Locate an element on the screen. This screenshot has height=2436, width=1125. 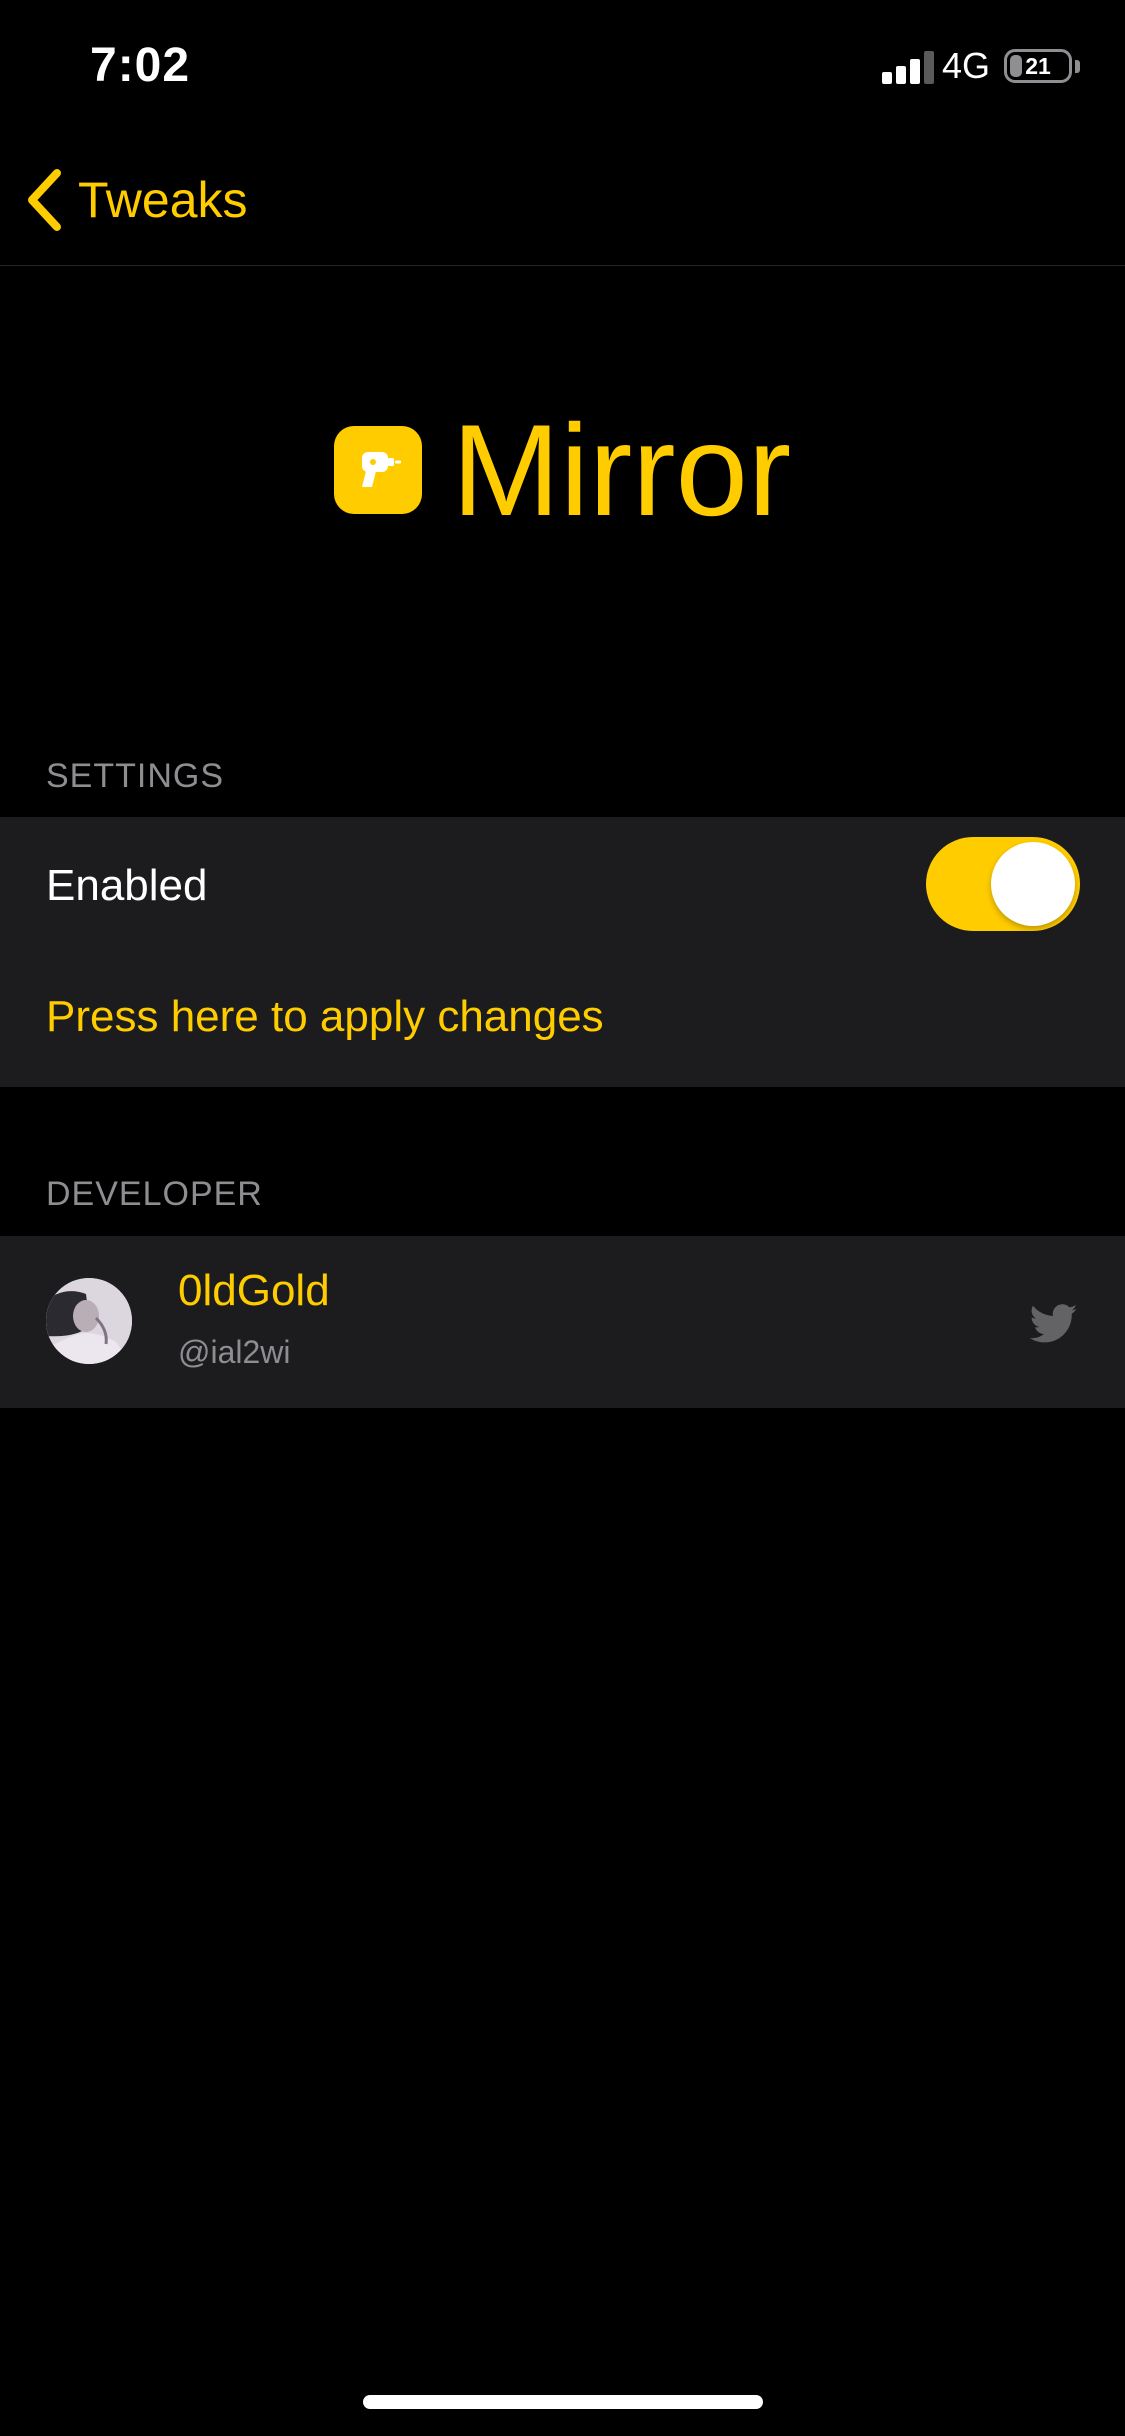
status-bar: 7:02 4G 21 is located at coordinates (562, 67).